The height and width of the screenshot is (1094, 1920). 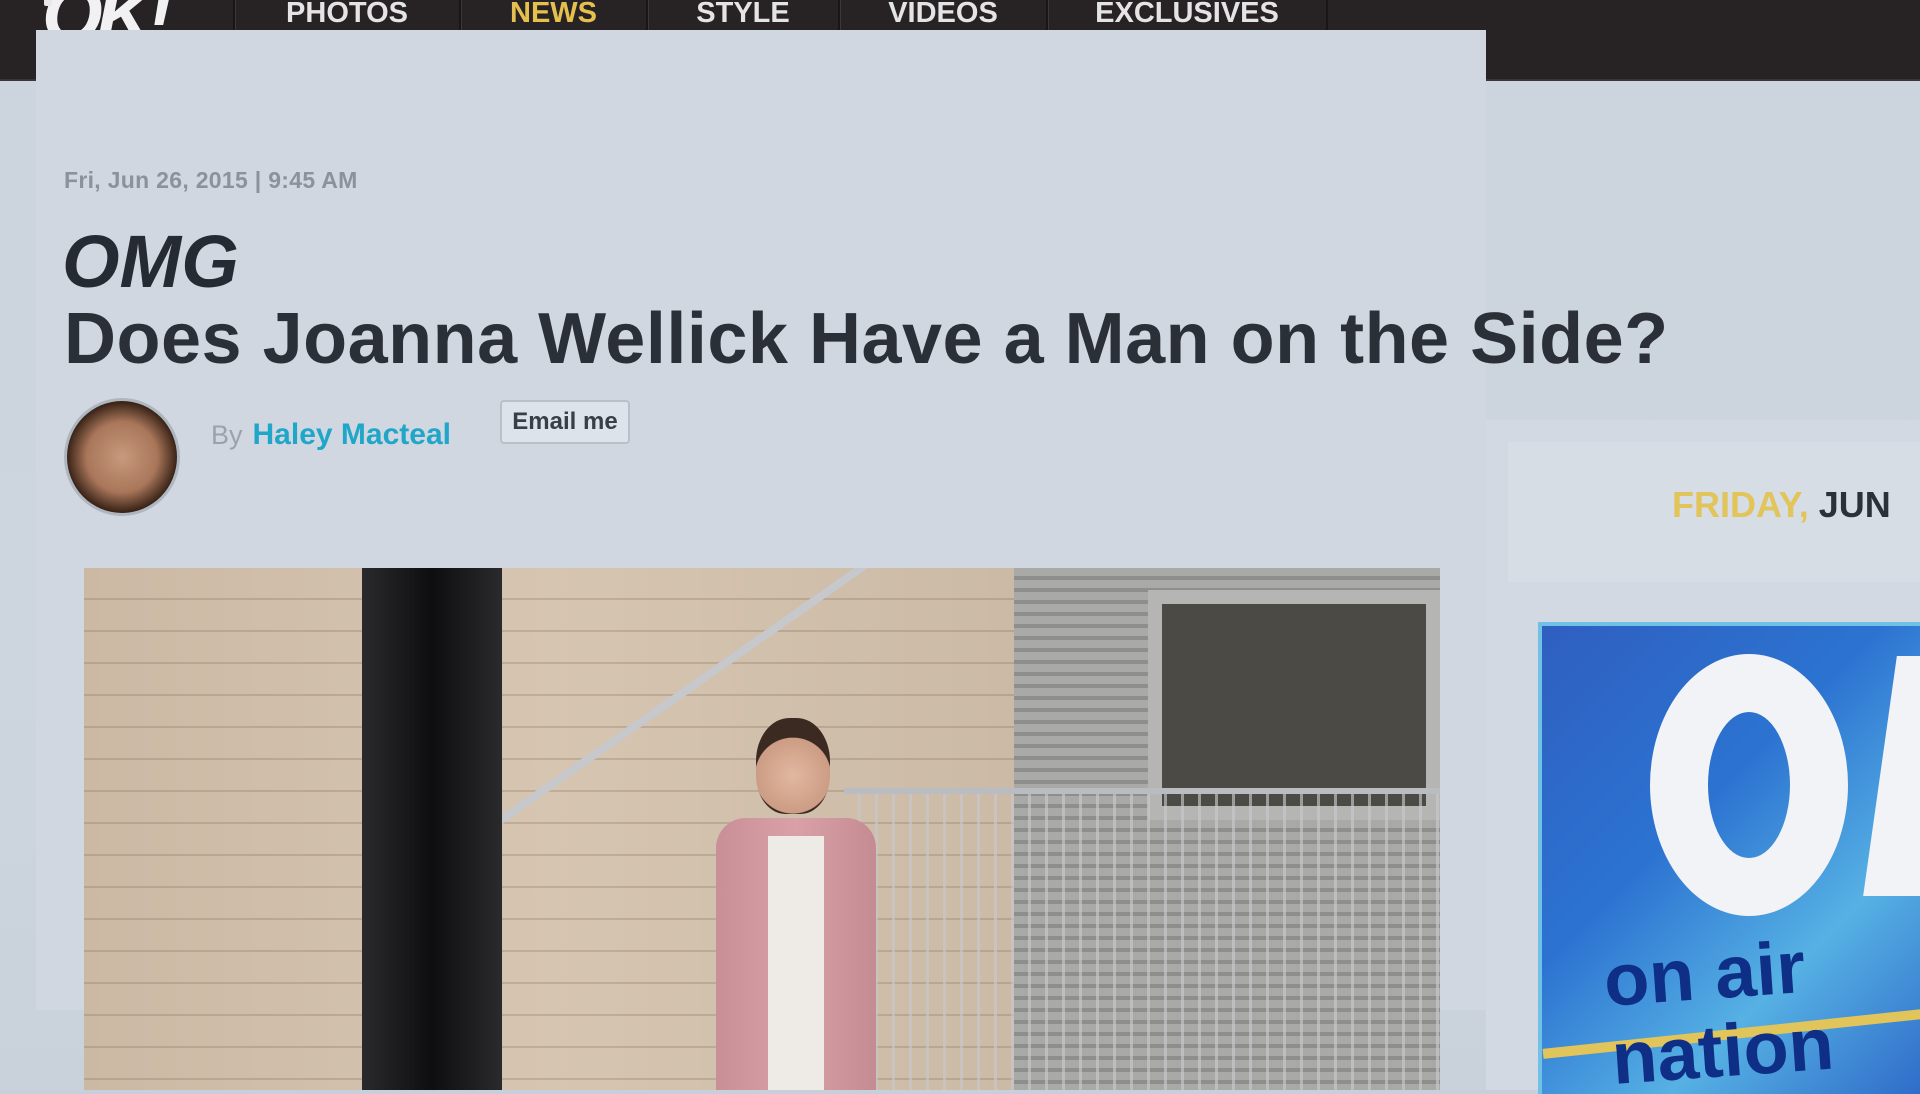 What do you see at coordinates (1723, 1047) in the screenshot?
I see `promo-line-2: nation` at bounding box center [1723, 1047].